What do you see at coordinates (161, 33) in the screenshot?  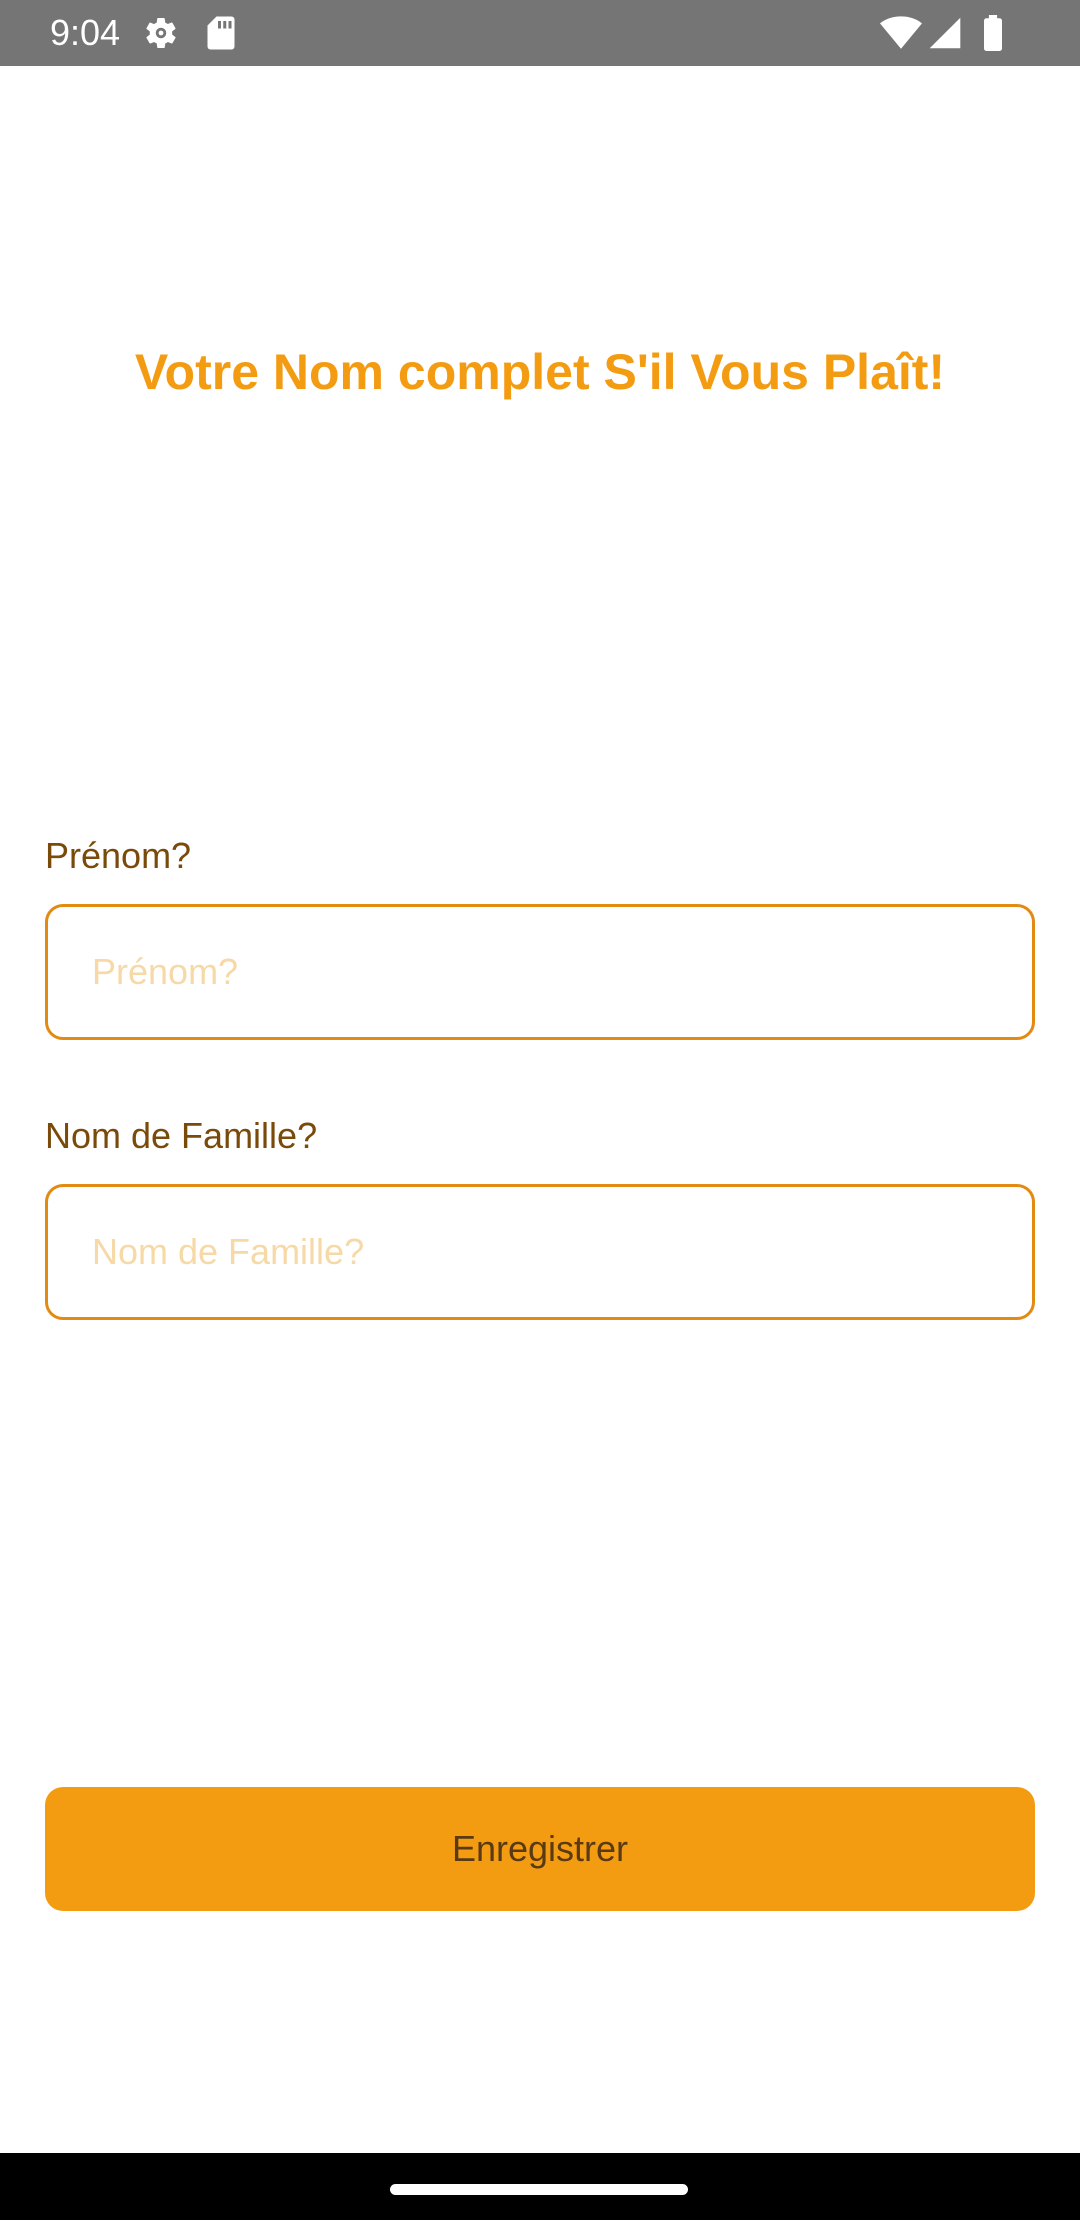 I see `gear-icon` at bounding box center [161, 33].